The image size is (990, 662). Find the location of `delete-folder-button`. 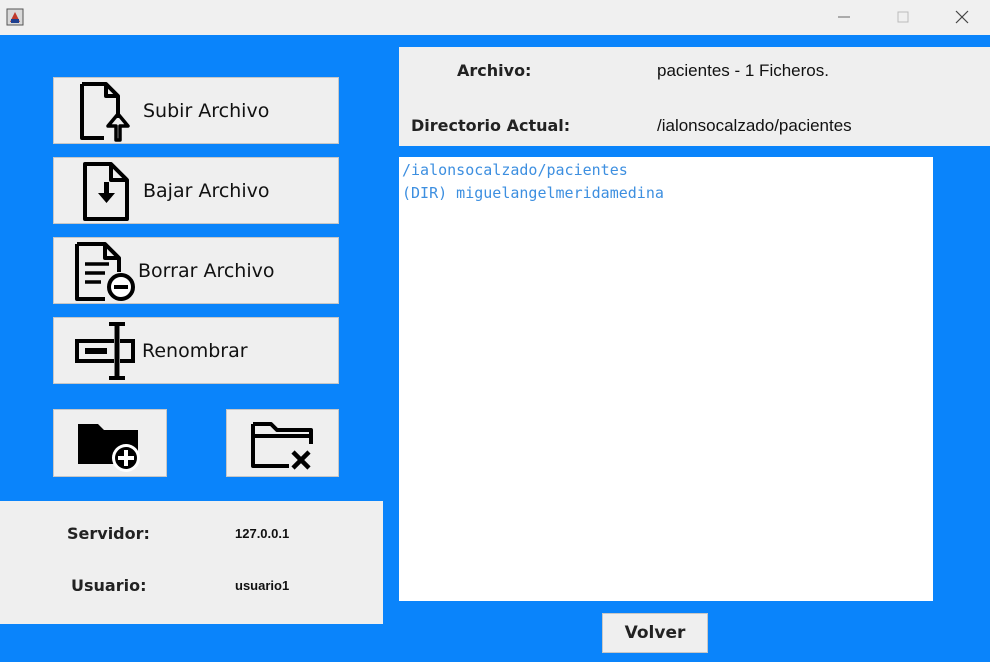

delete-folder-button is located at coordinates (282, 443).